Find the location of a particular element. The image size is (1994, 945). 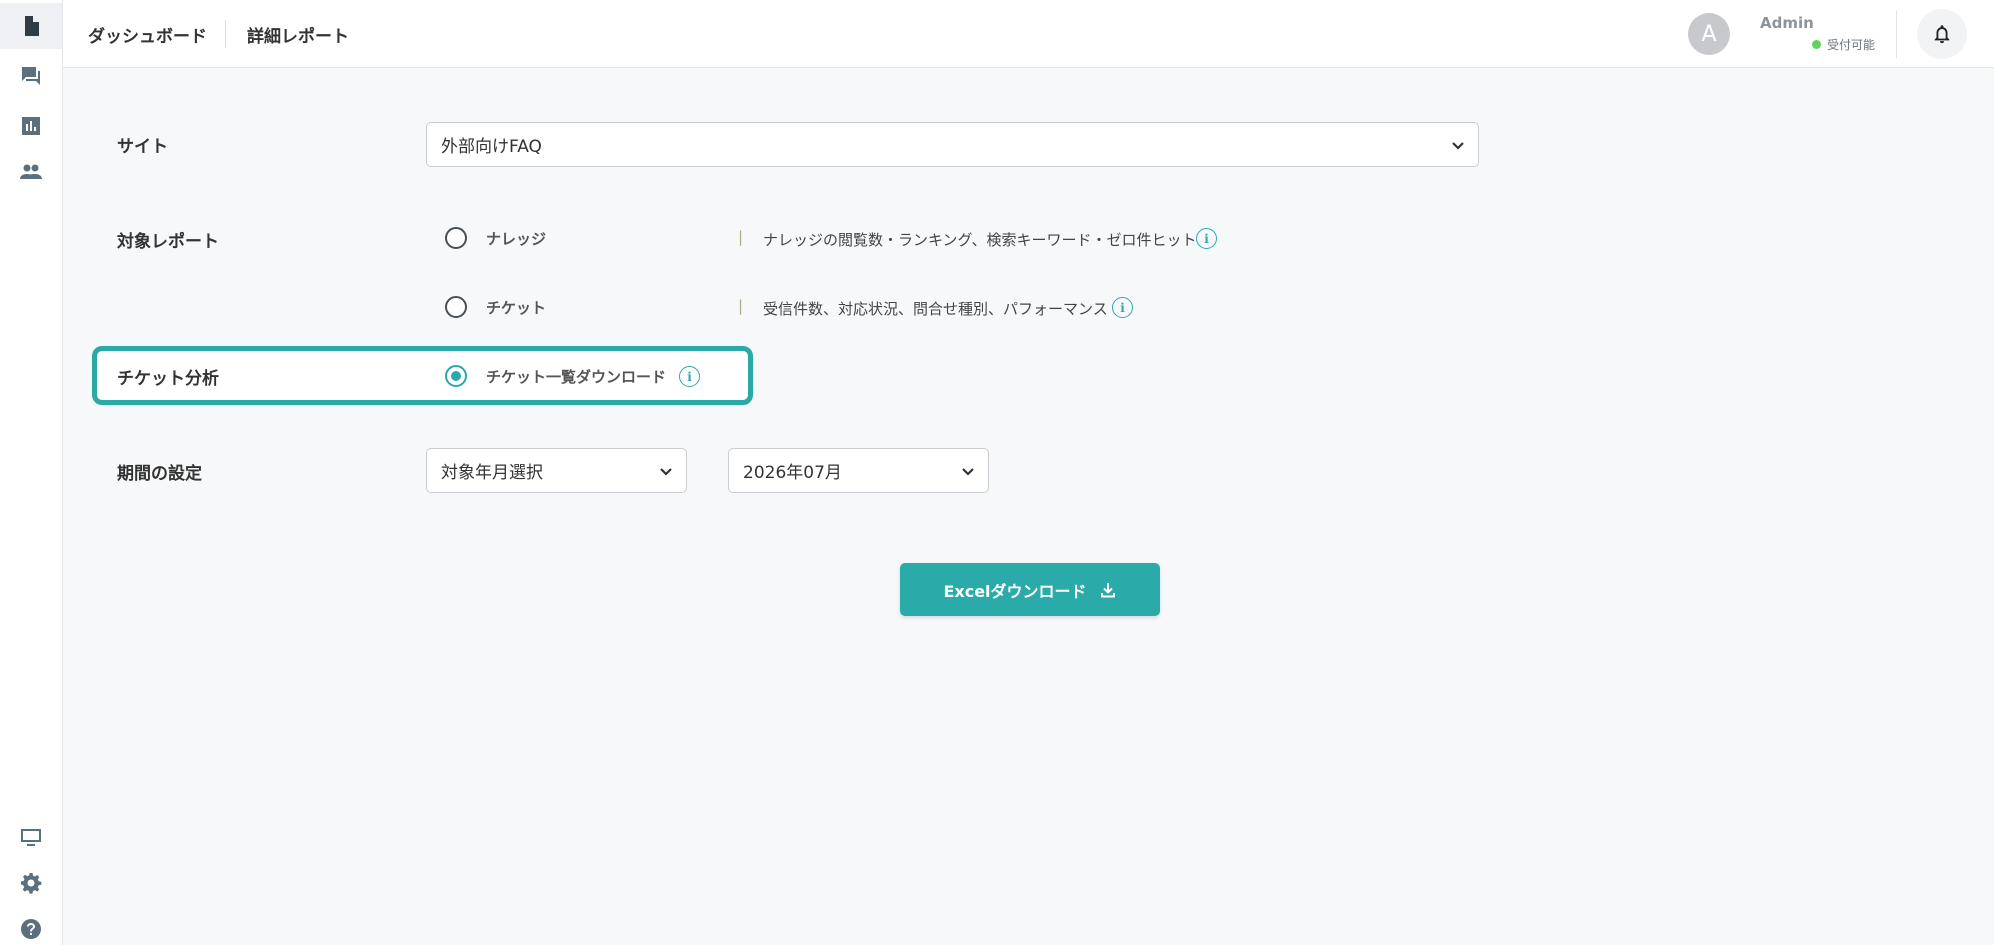

avatar: A is located at coordinates (1709, 34).